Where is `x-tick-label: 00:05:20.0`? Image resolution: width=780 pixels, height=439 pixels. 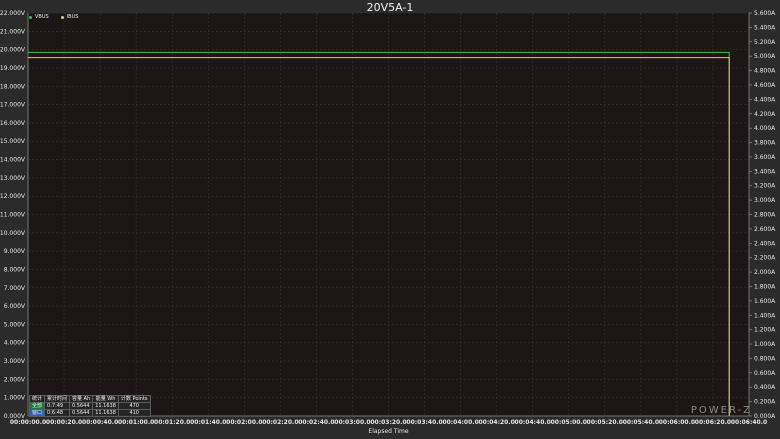 x-tick-label: 00:05:20.0 is located at coordinates (605, 422).